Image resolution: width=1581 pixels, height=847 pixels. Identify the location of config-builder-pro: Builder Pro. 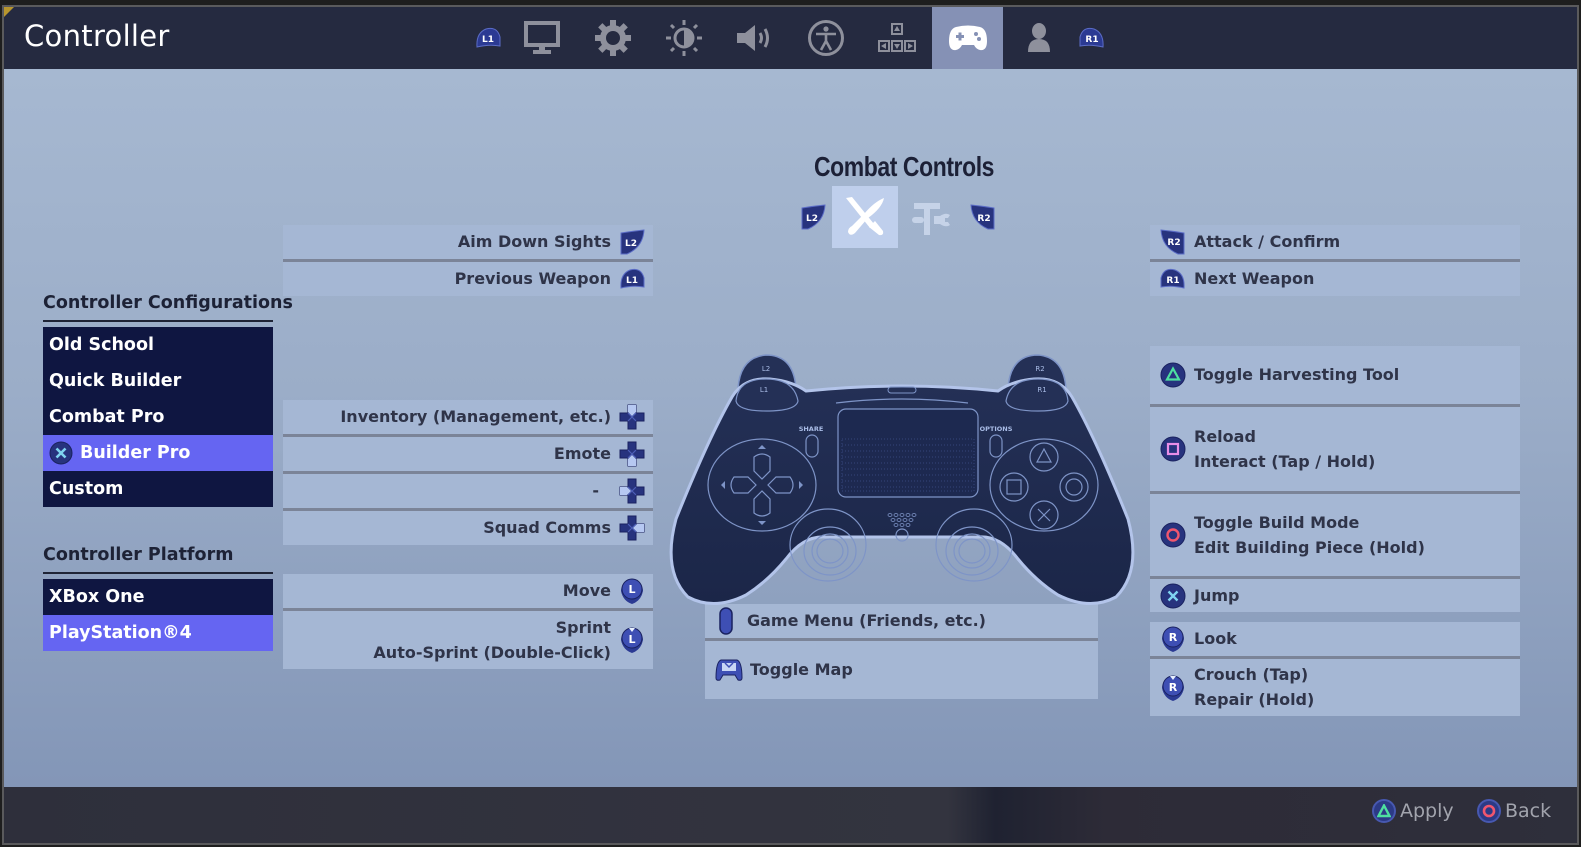
(158, 453).